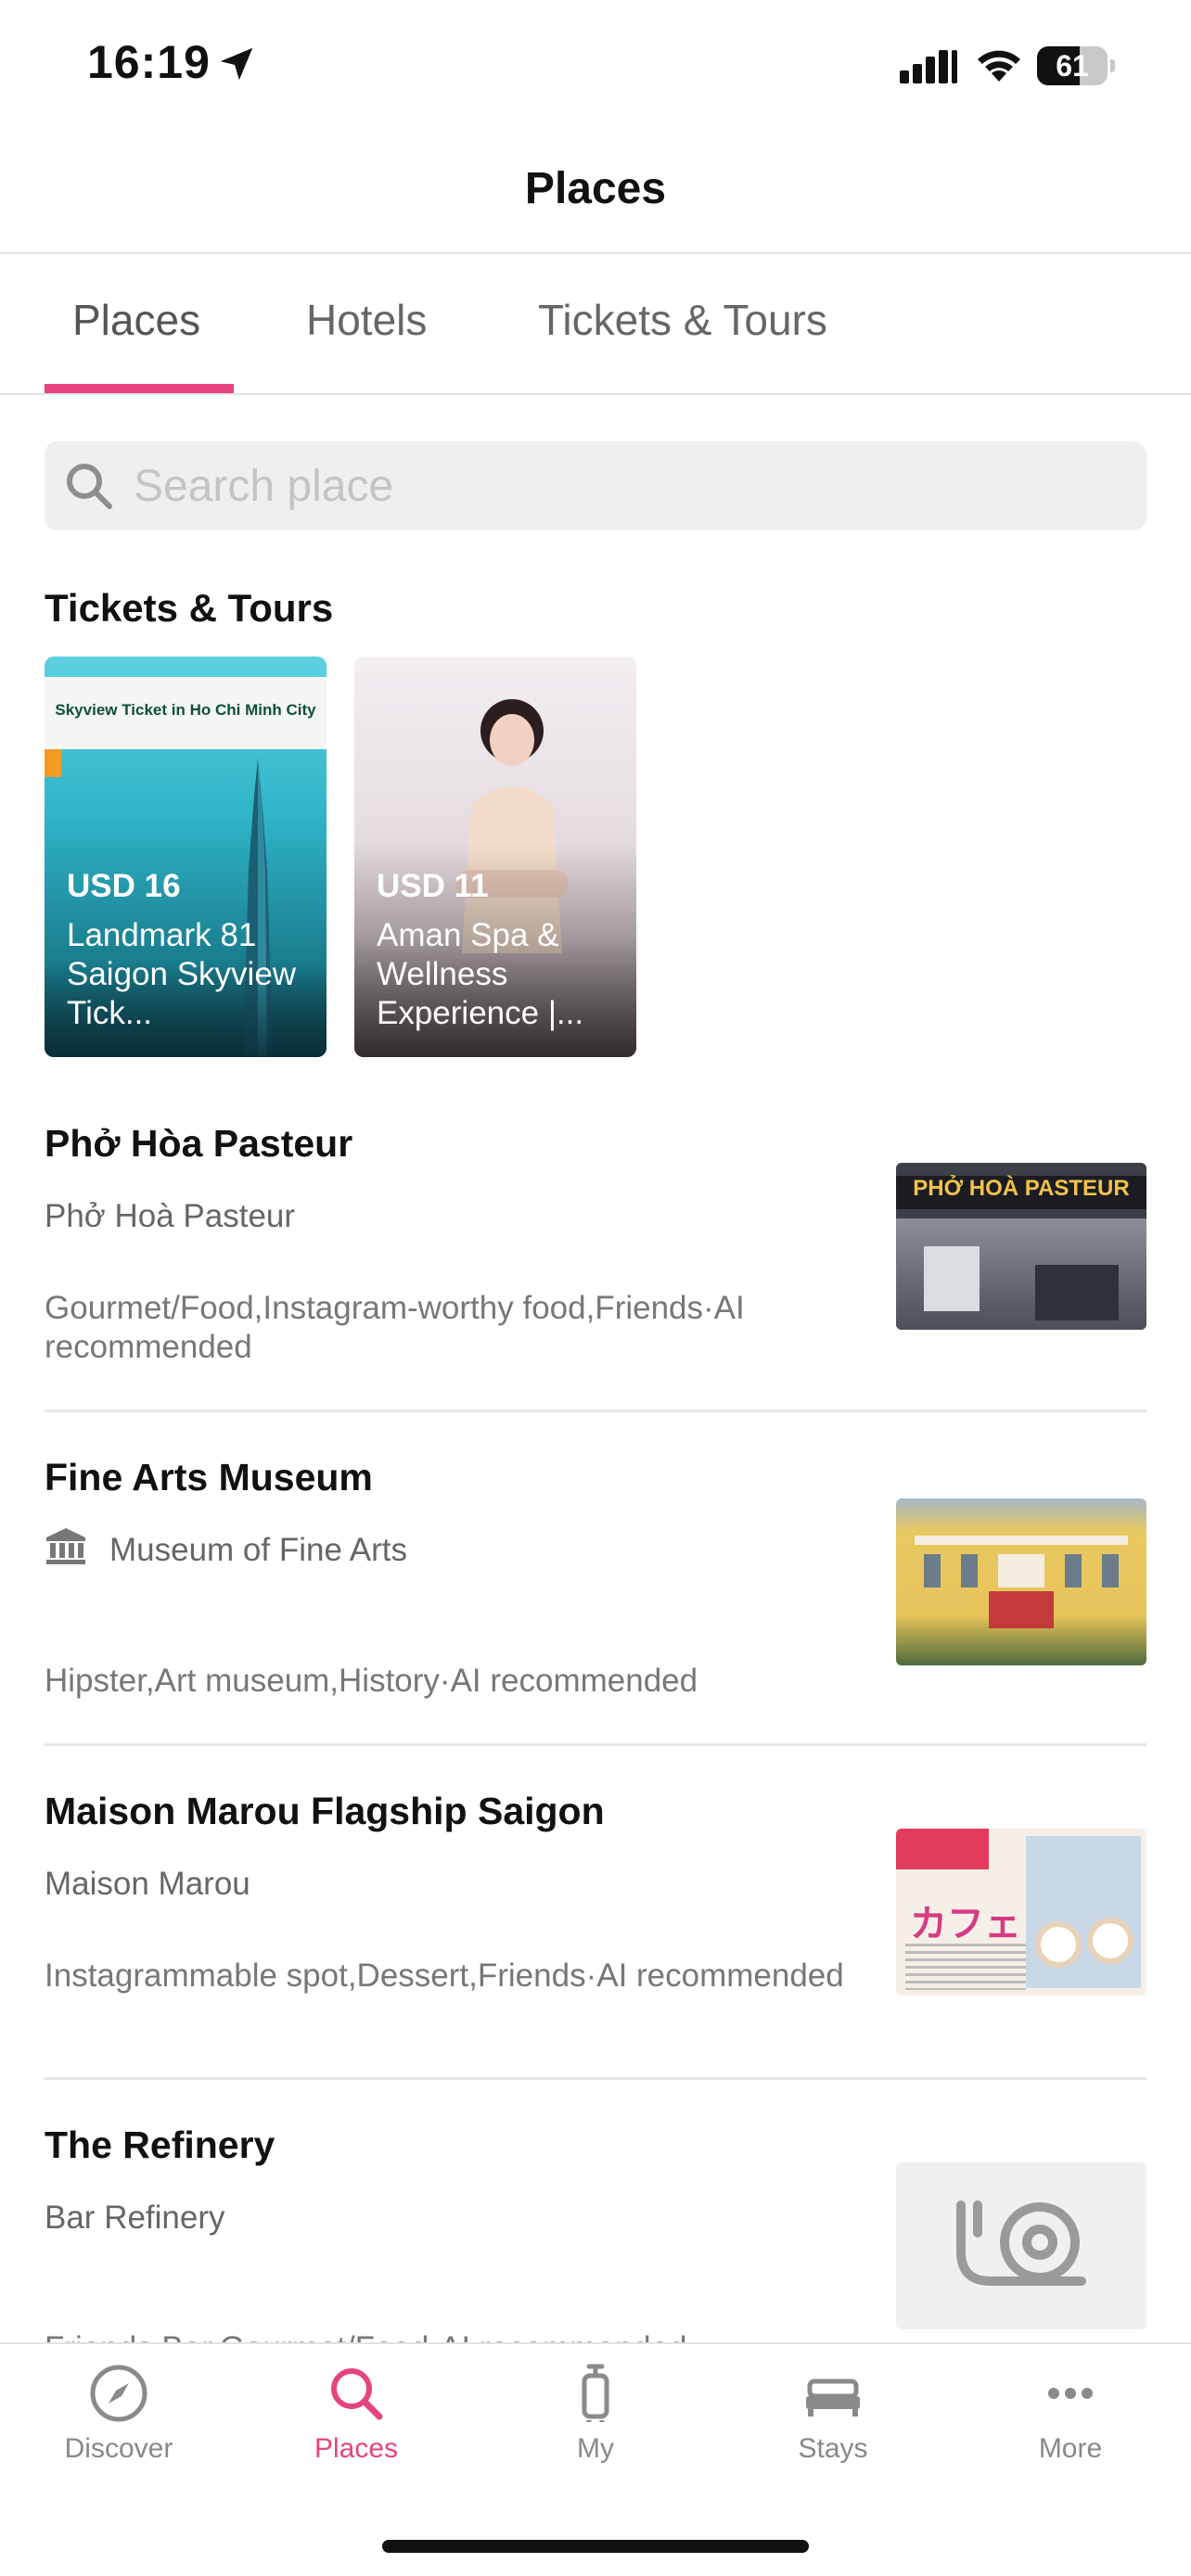 The image size is (1191, 2576). Describe the element at coordinates (595, 2448) in the screenshot. I see `tabbar-label: My` at that location.